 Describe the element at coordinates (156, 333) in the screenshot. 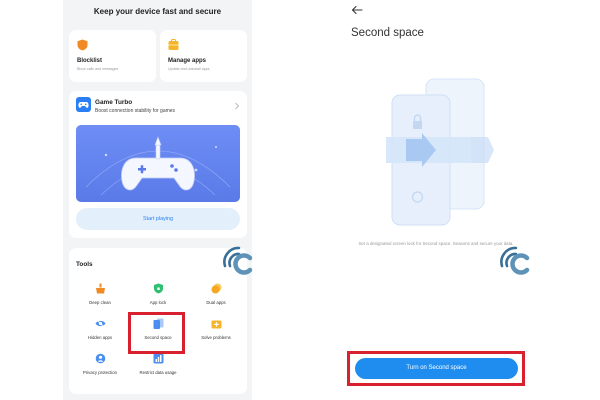

I see `second-space-highlight` at that location.